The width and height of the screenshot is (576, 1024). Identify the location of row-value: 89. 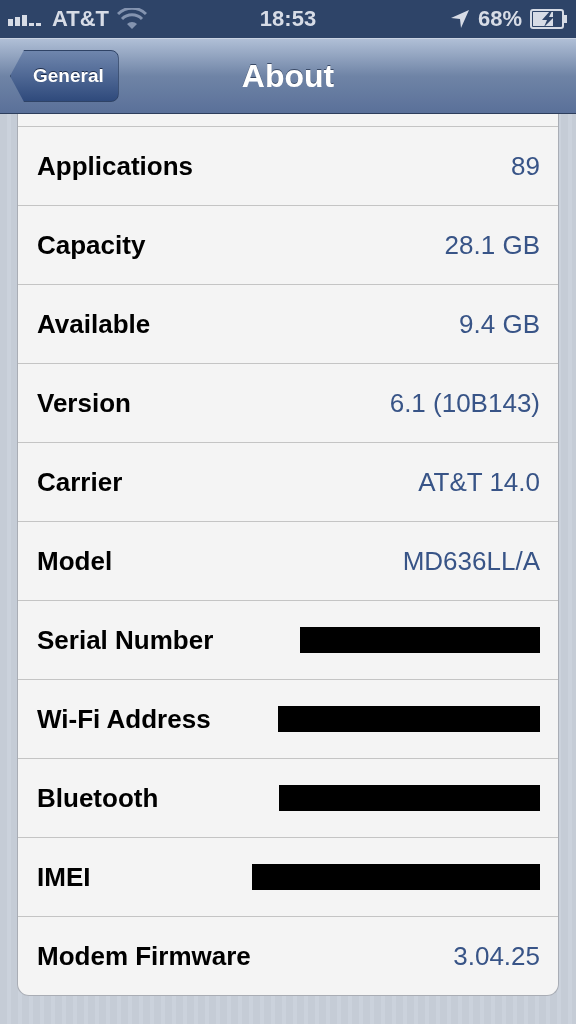
(525, 166).